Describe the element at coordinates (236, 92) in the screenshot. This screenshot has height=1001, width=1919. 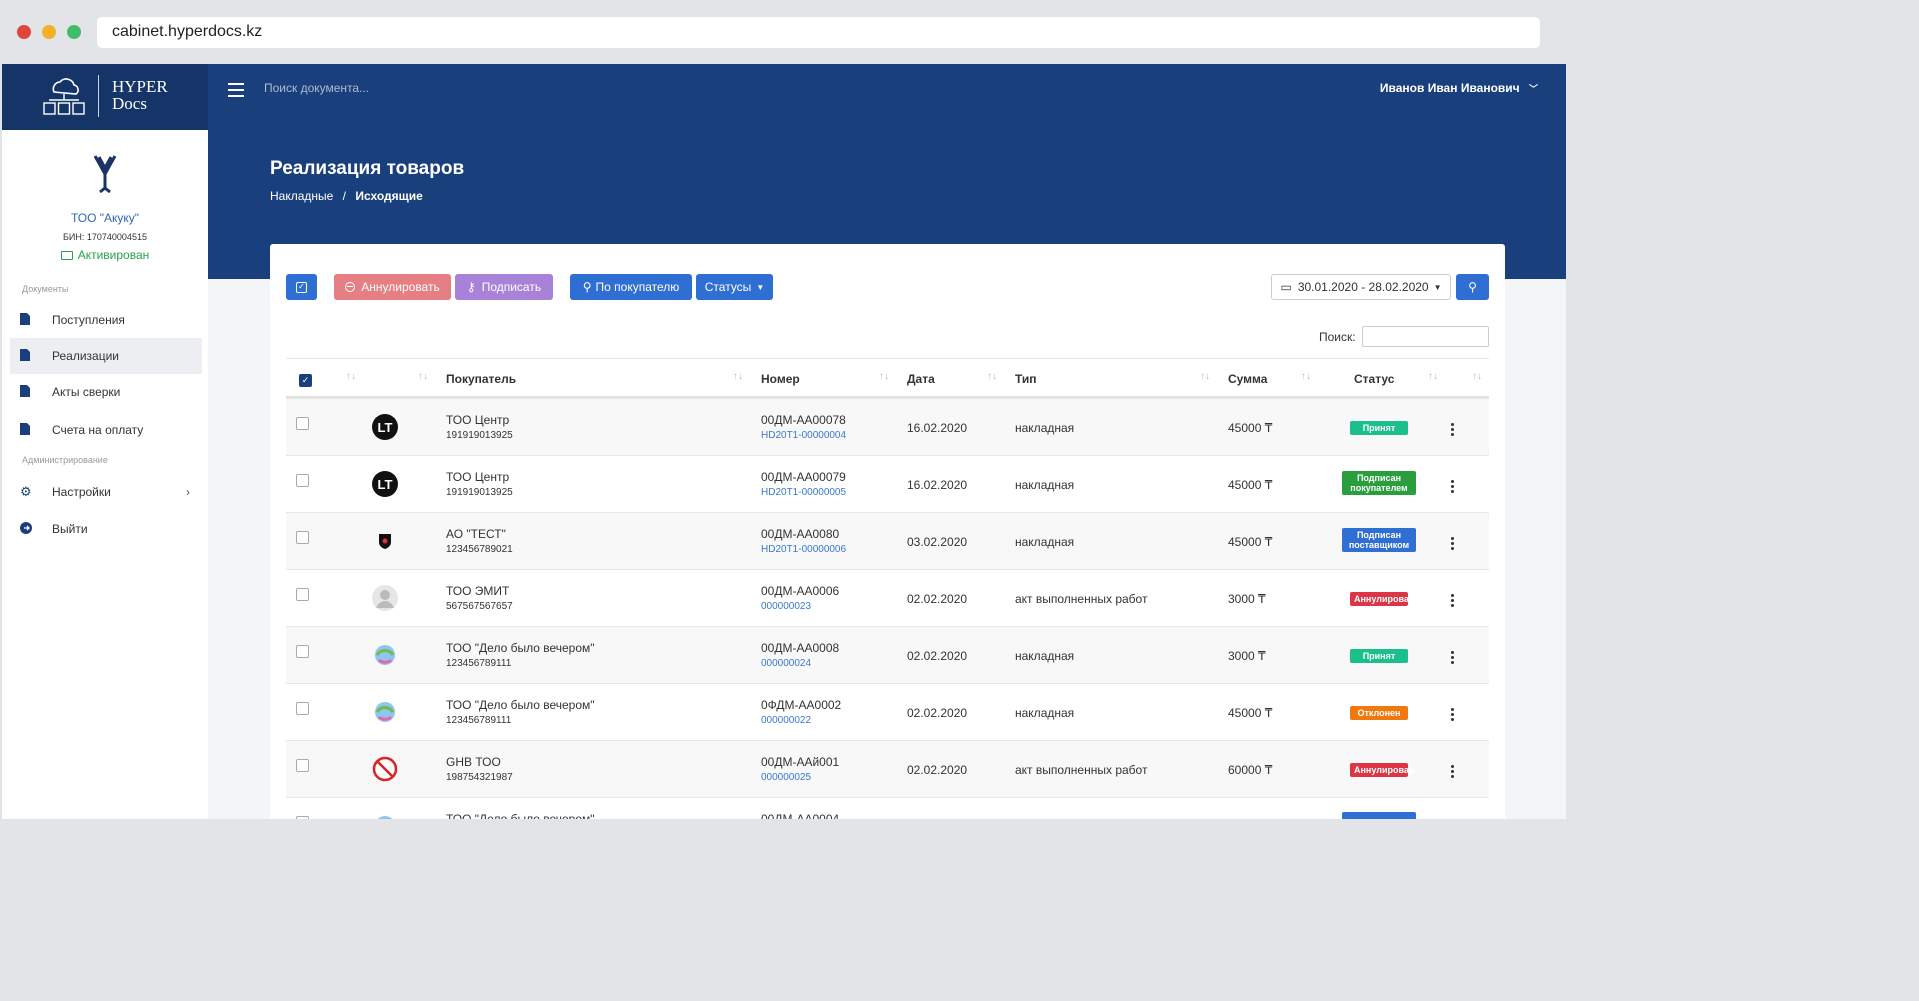
I see `menu-toggle-icon` at that location.